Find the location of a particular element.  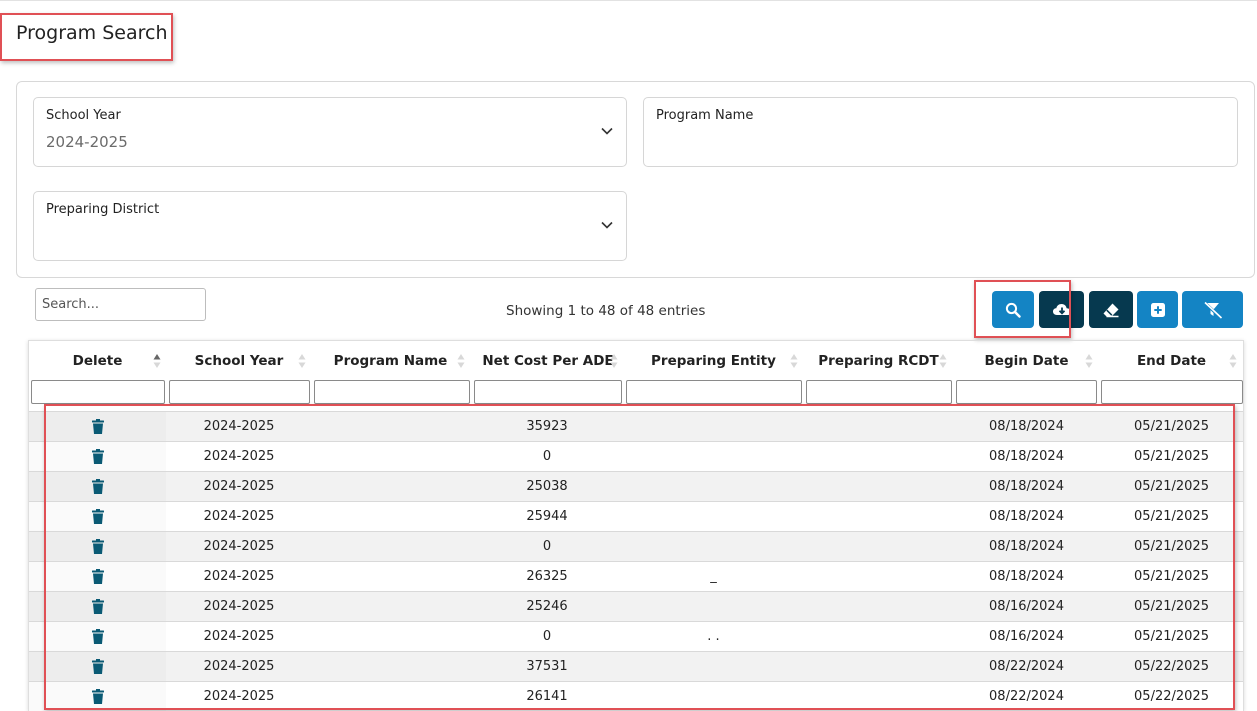

school-year-value: 2024-2025 is located at coordinates (87, 142).